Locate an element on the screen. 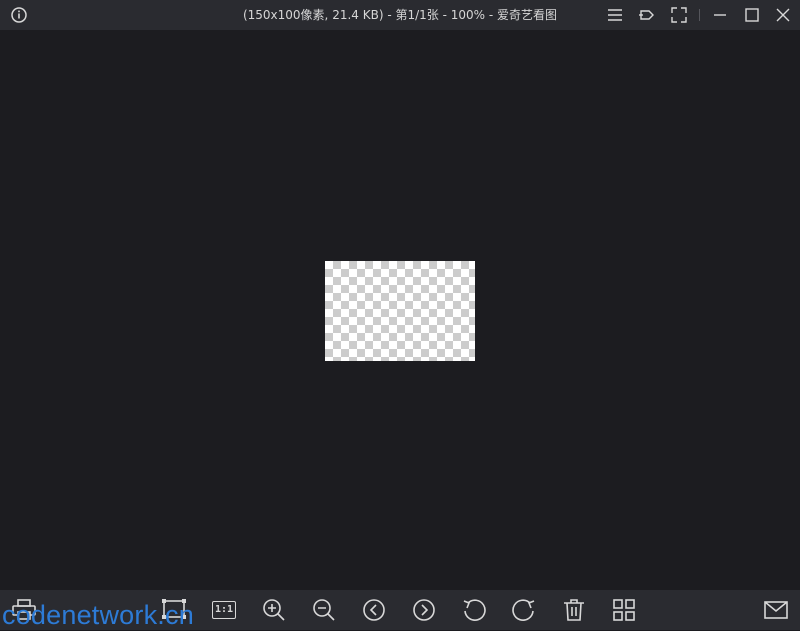 Image resolution: width=800 pixels, height=631 pixels. actual-size-button: 1:1 is located at coordinates (224, 610).